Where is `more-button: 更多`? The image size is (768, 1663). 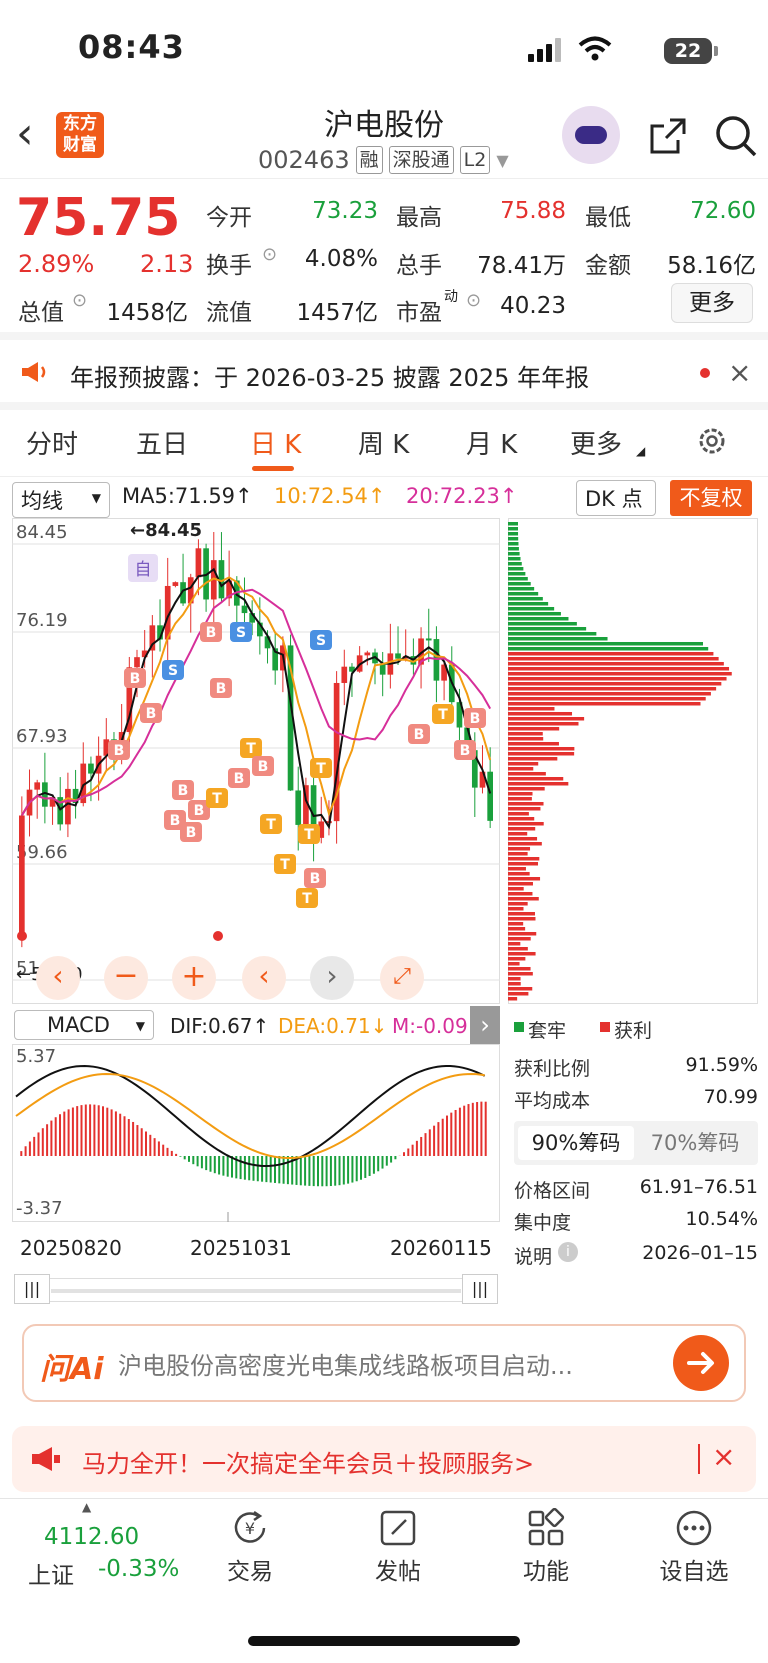 more-button: 更多 is located at coordinates (712, 303).